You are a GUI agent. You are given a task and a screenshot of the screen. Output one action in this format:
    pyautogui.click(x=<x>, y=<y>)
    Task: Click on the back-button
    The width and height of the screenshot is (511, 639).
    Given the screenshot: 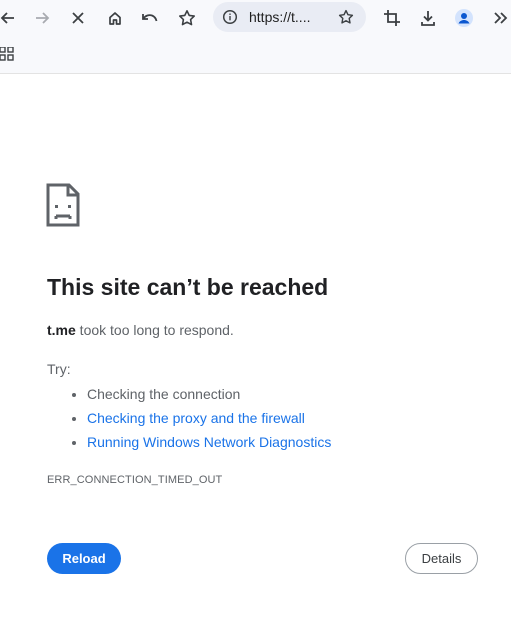 What is the action you would take?
    pyautogui.click(x=11, y=18)
    